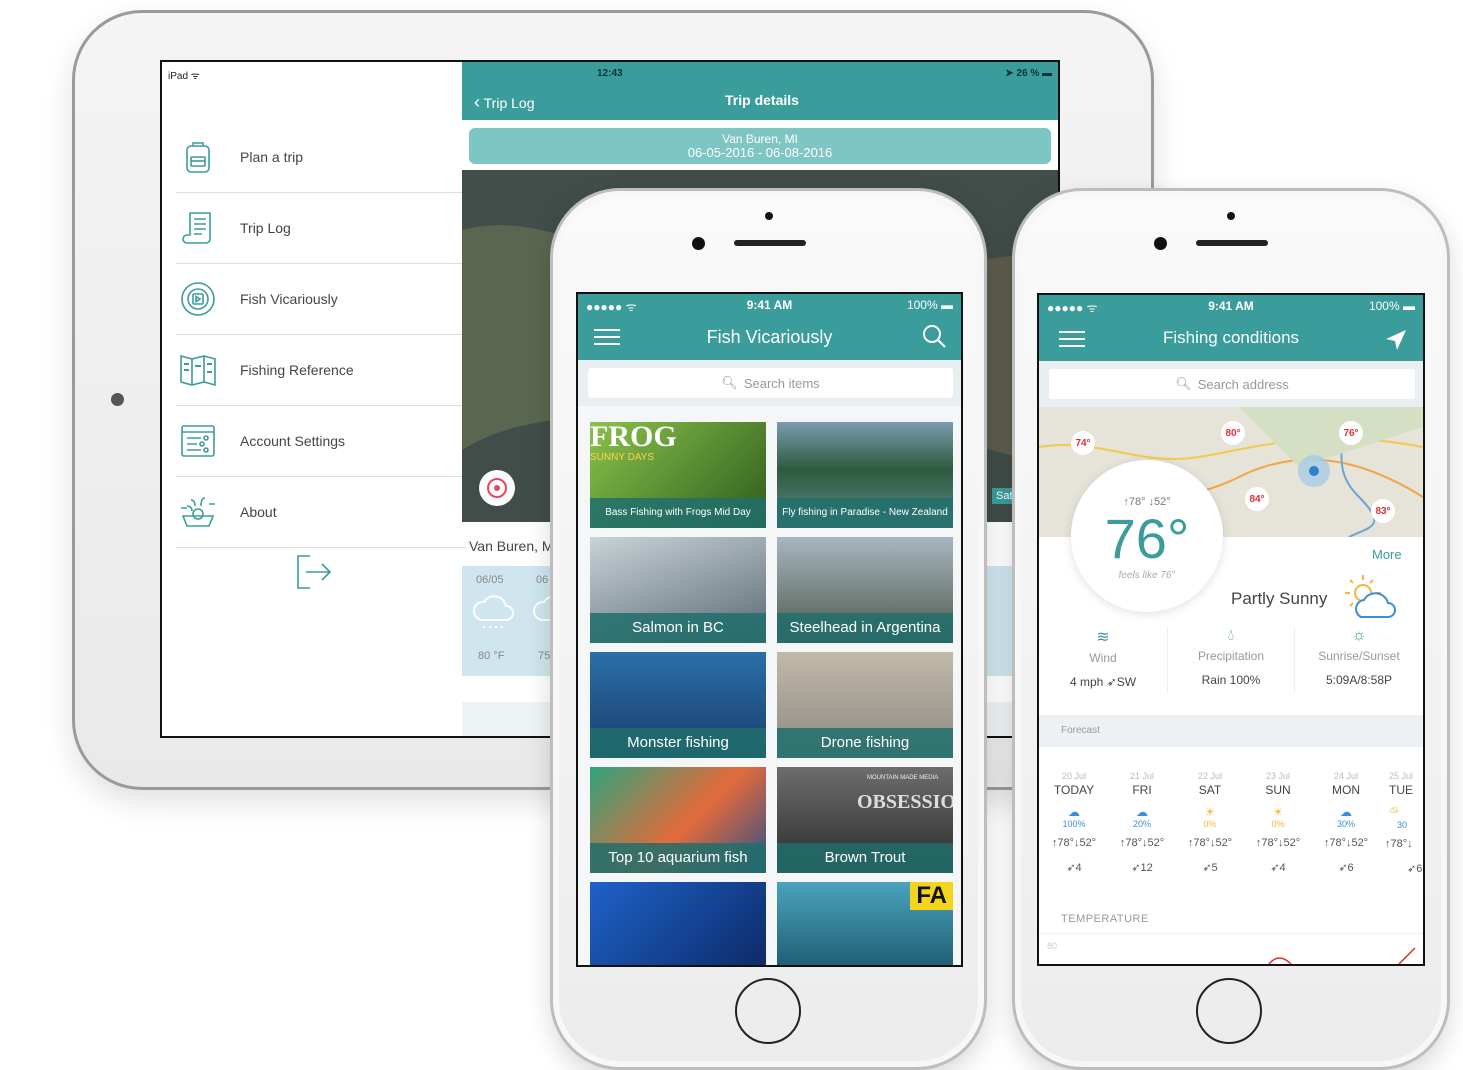 The height and width of the screenshot is (1070, 1463). Describe the element at coordinates (297, 370) in the screenshot. I see `menu-label: Fishing Reference` at that location.